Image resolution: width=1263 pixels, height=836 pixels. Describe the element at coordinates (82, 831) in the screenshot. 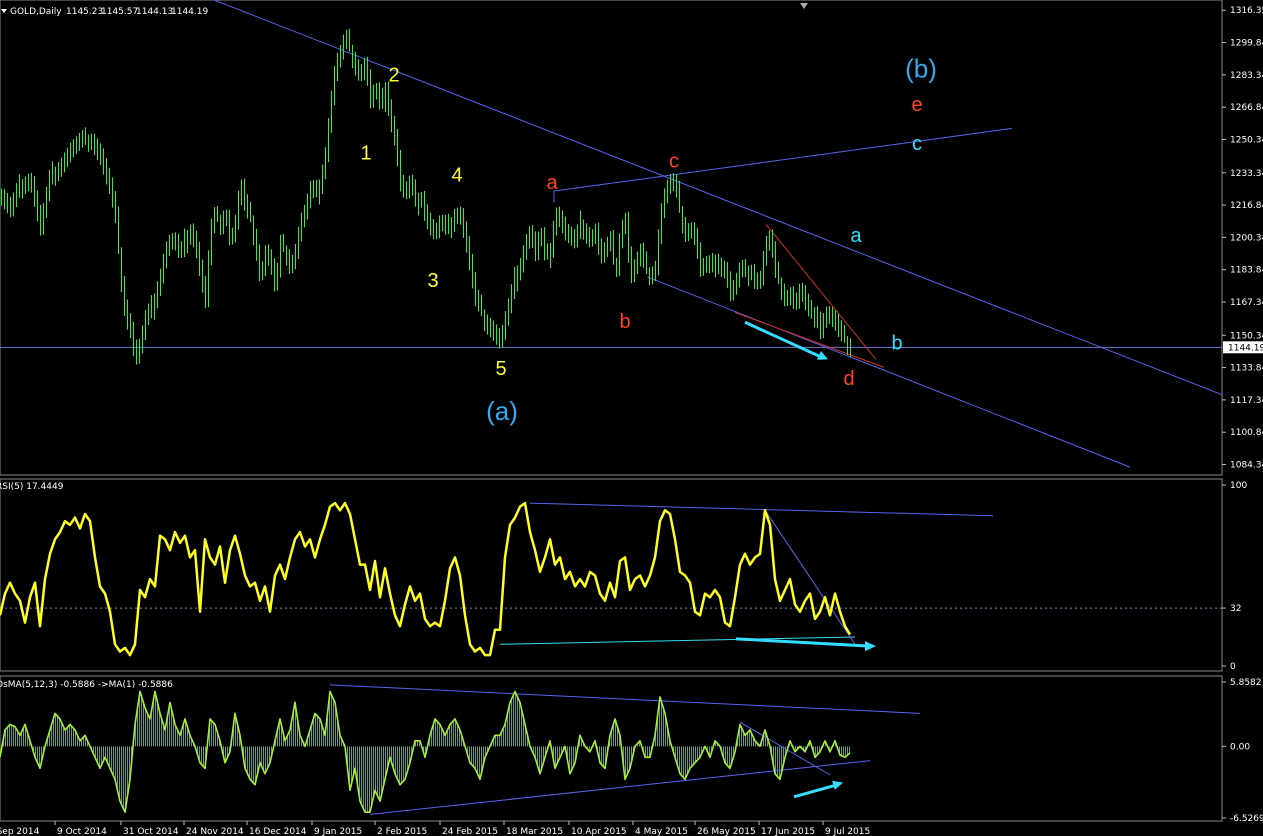

I see `date-tick-label: 9 Oct 2014` at that location.